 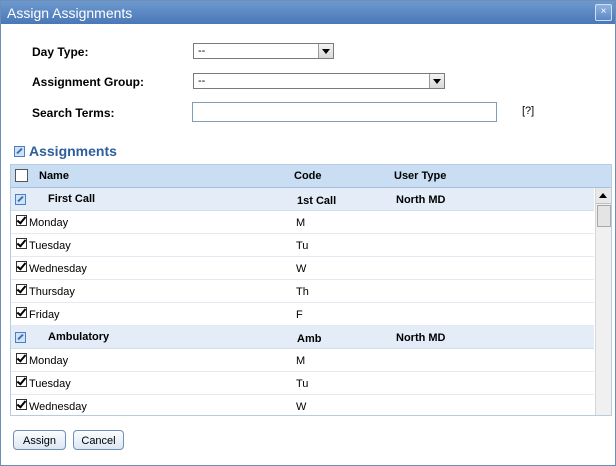 I want to click on vertical-scrollbar, so click(x=603, y=301).